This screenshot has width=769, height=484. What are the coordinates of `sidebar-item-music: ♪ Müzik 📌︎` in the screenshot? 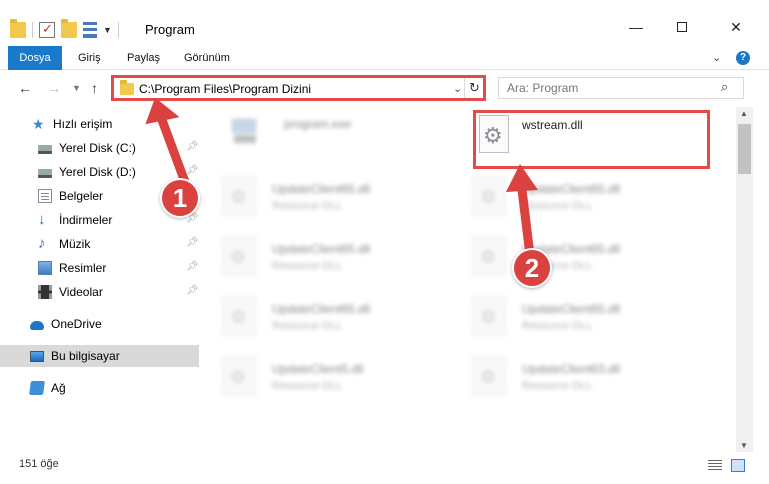 It's located at (99, 244).